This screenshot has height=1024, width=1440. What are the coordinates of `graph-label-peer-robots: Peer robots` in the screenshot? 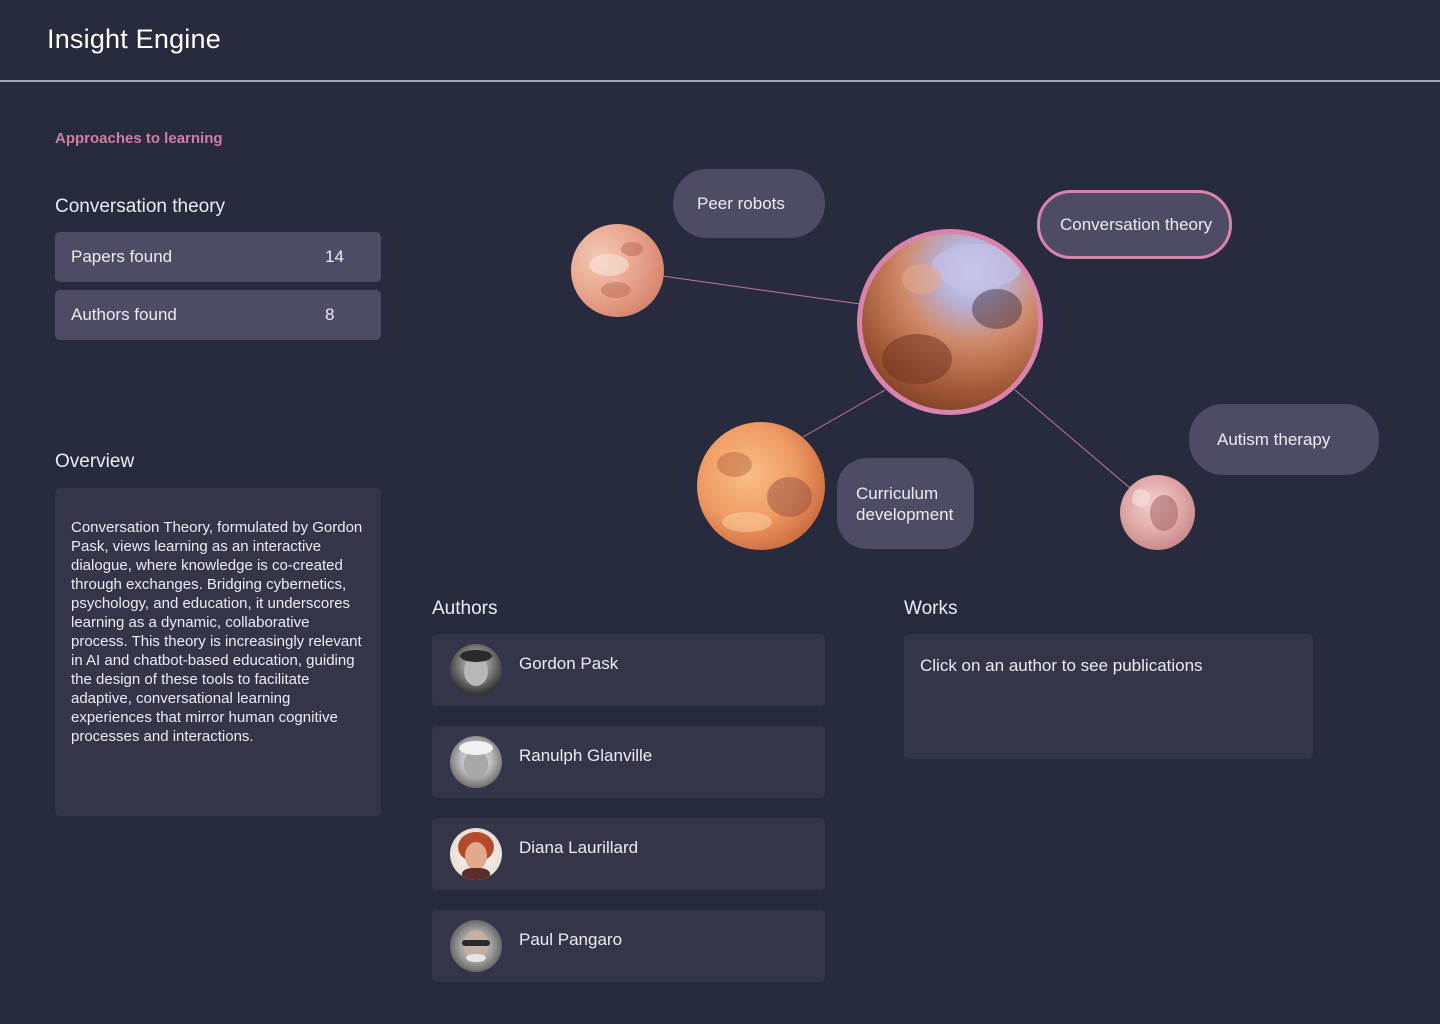 It's located at (749, 203).